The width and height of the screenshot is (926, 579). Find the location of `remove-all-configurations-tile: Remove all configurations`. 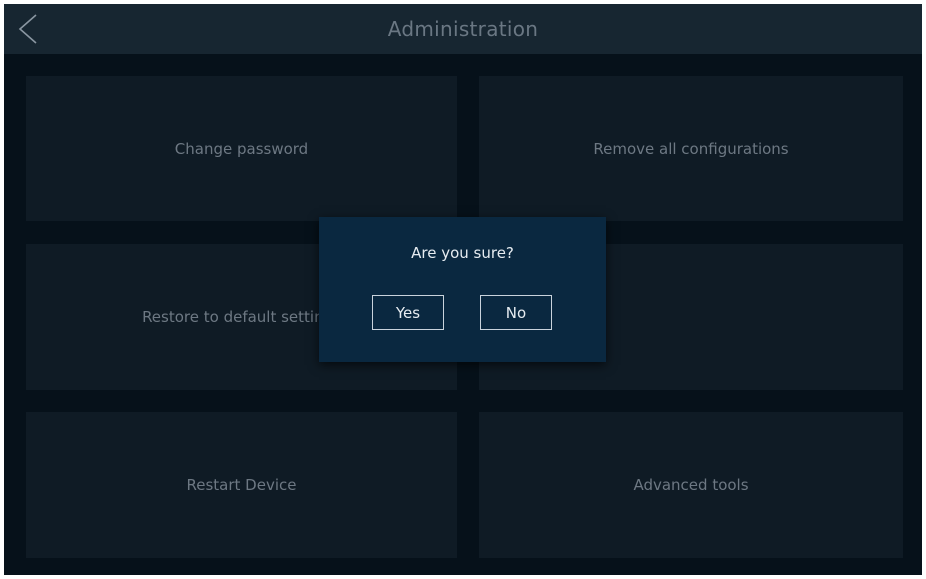

remove-all-configurations-tile: Remove all configurations is located at coordinates (691, 148).